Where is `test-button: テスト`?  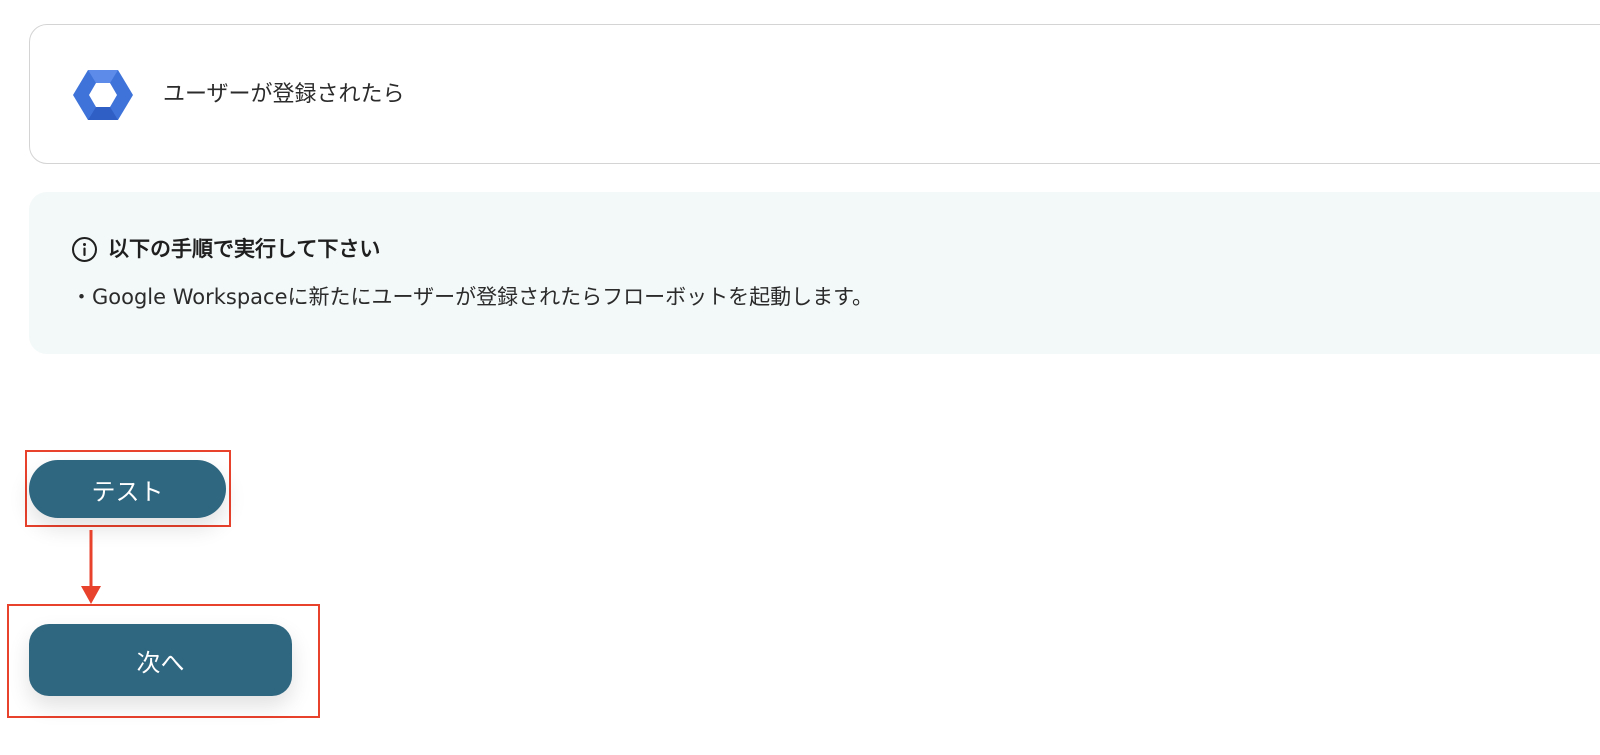 test-button: テスト is located at coordinates (127, 489).